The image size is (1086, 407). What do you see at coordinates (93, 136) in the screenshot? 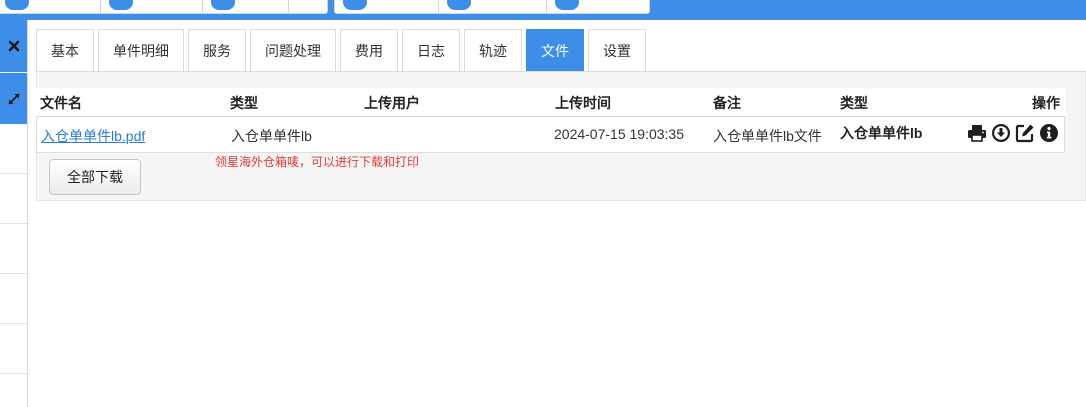
I see `file-name-link: 入仓单单件lb.pdf` at bounding box center [93, 136].